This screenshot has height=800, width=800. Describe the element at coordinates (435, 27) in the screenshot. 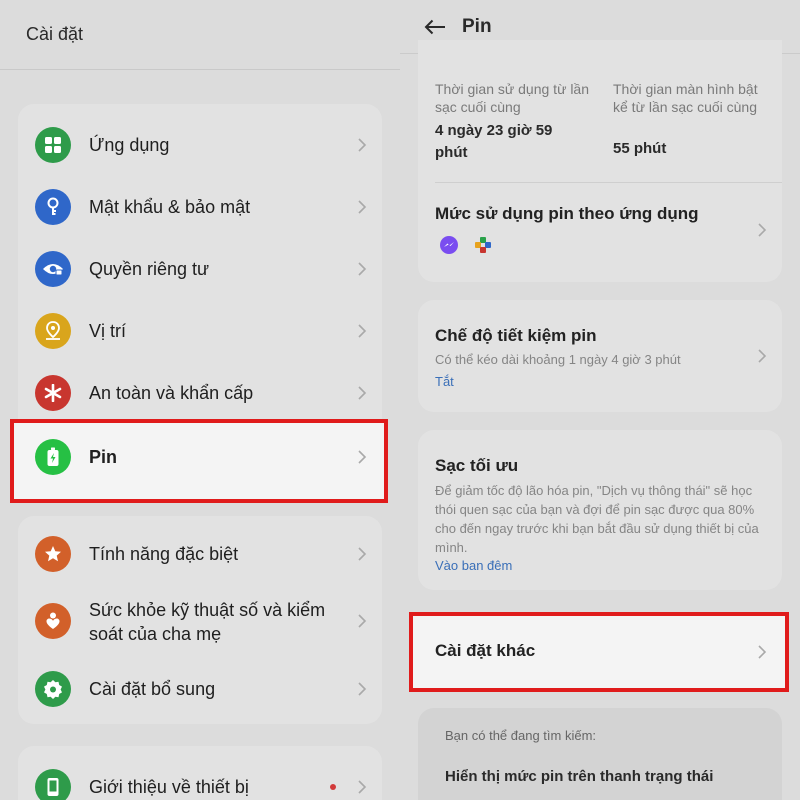

I see `back-arrow-icon` at that location.